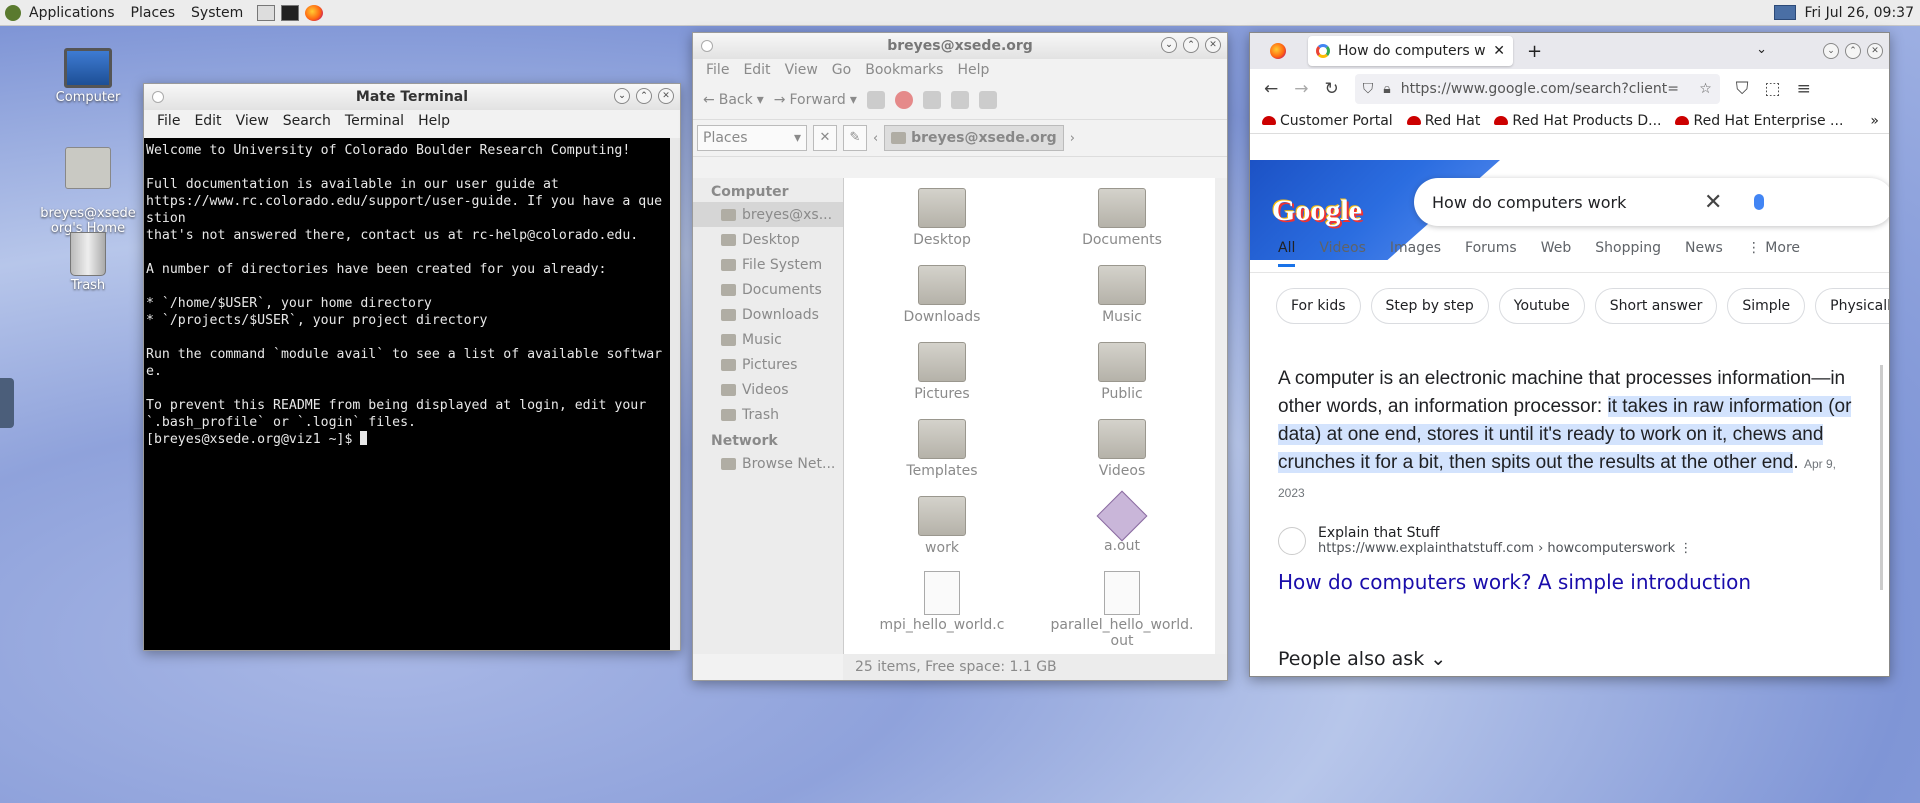  I want to click on chip-youtube: Youtube, so click(1541, 306).